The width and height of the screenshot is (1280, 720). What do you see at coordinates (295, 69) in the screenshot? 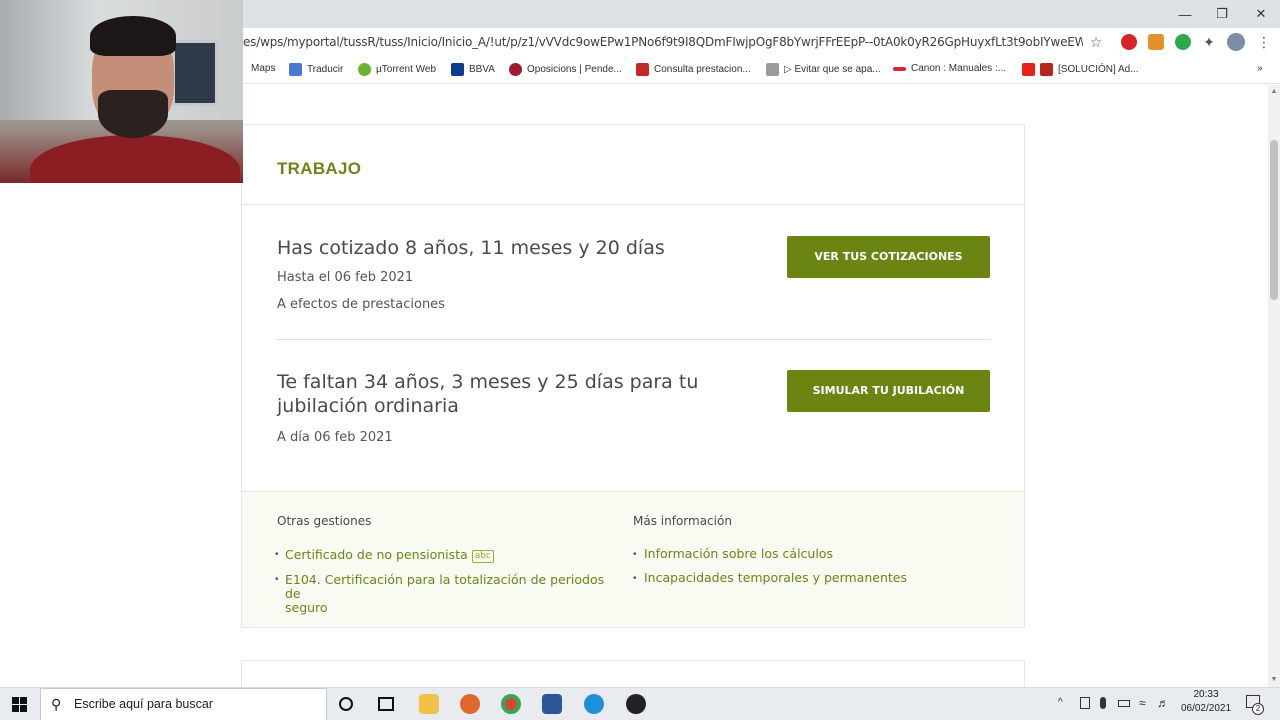
I see `translate-icon` at bounding box center [295, 69].